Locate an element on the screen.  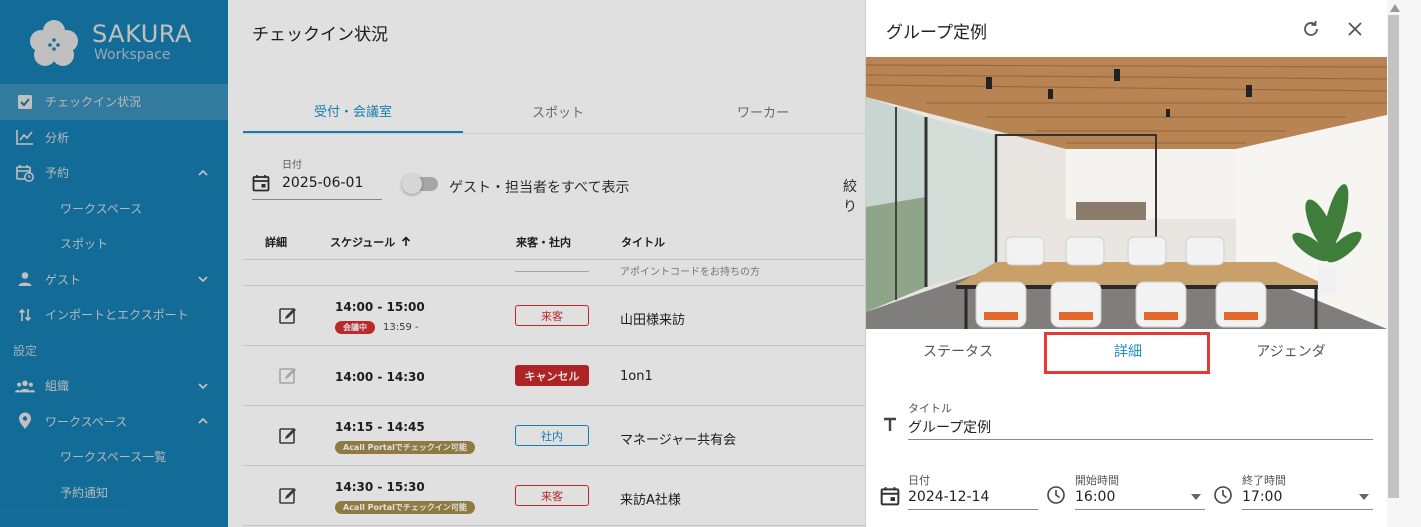
sidebar-item-label: 予約通知 is located at coordinates (84, 492).